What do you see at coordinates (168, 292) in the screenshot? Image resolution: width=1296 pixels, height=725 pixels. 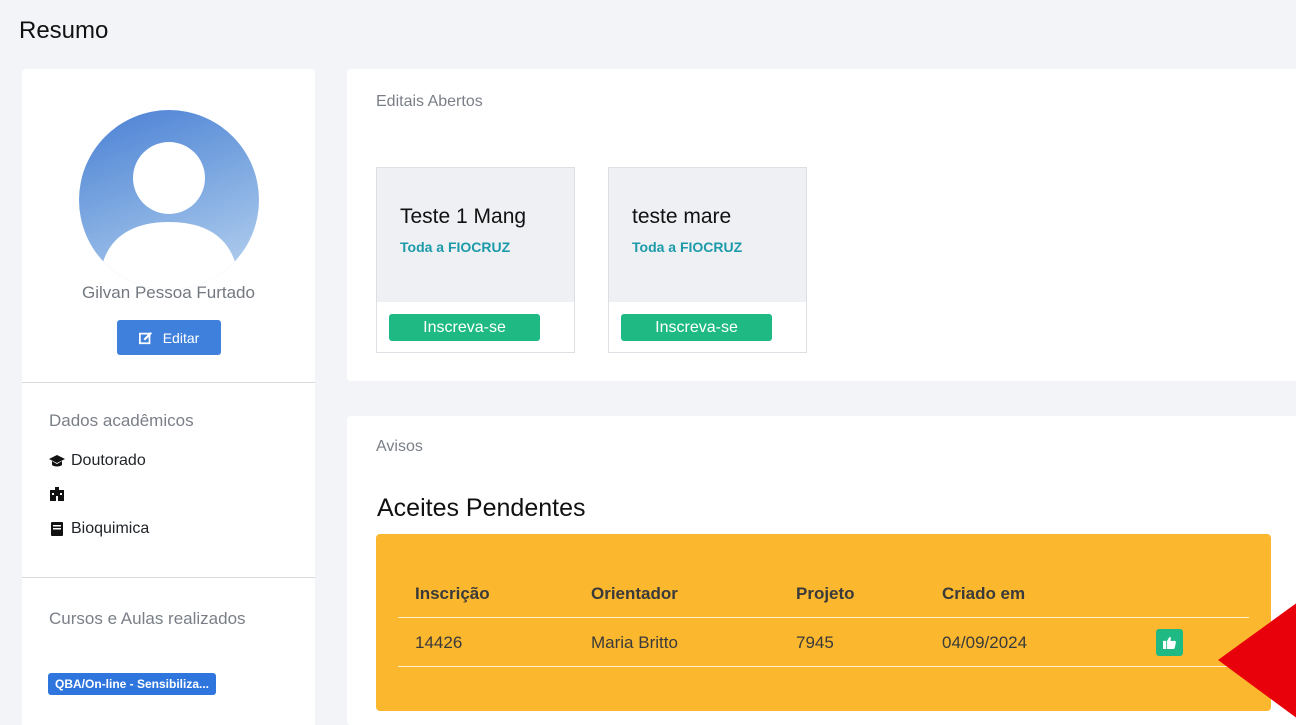 I see `user-name: Gilvan Pessoa Furtado` at bounding box center [168, 292].